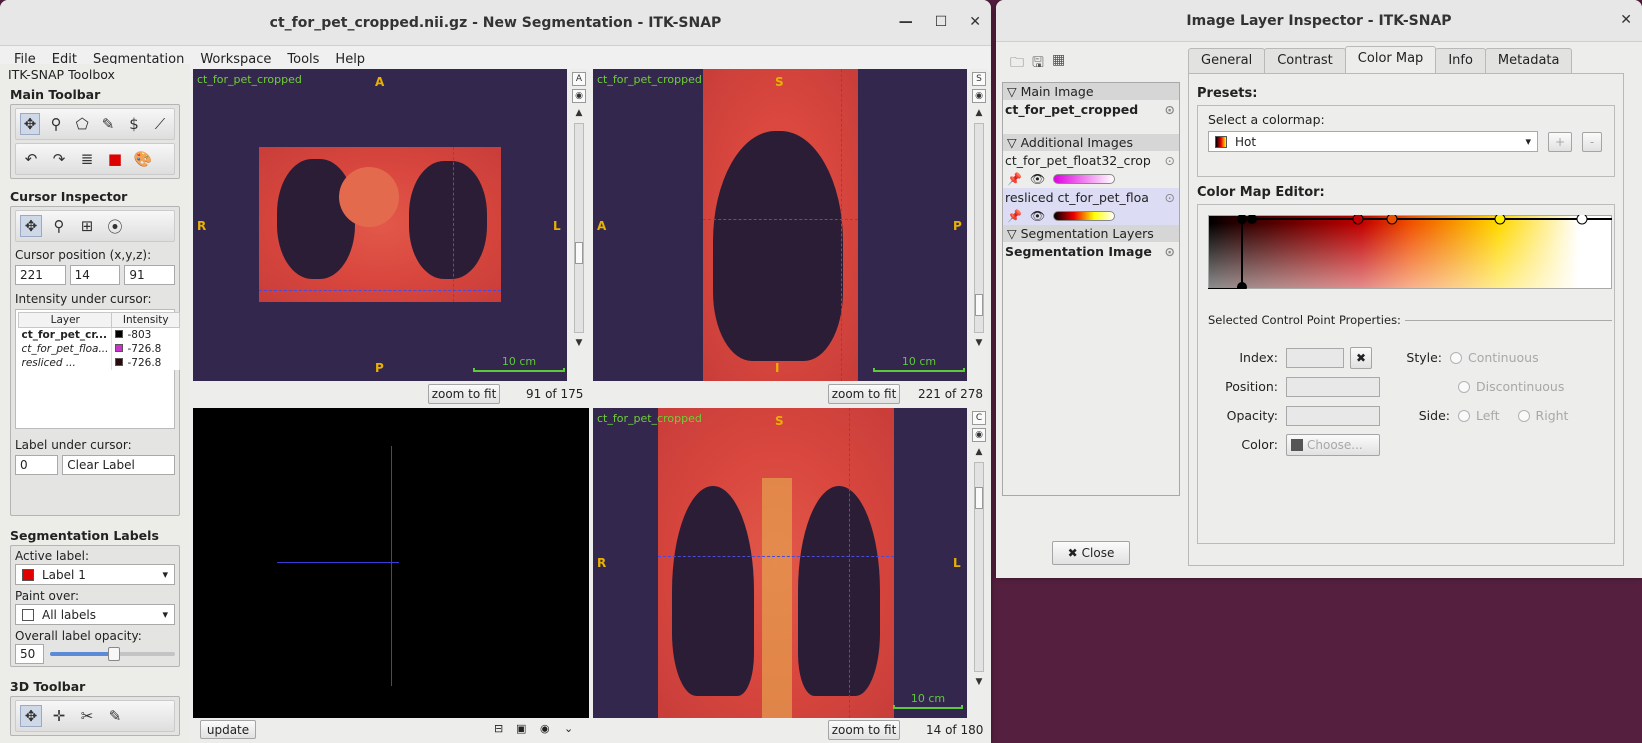 Image resolution: width=1642 pixels, height=743 pixels. I want to click on sagittal-slice-scrollbar, so click(979, 228).